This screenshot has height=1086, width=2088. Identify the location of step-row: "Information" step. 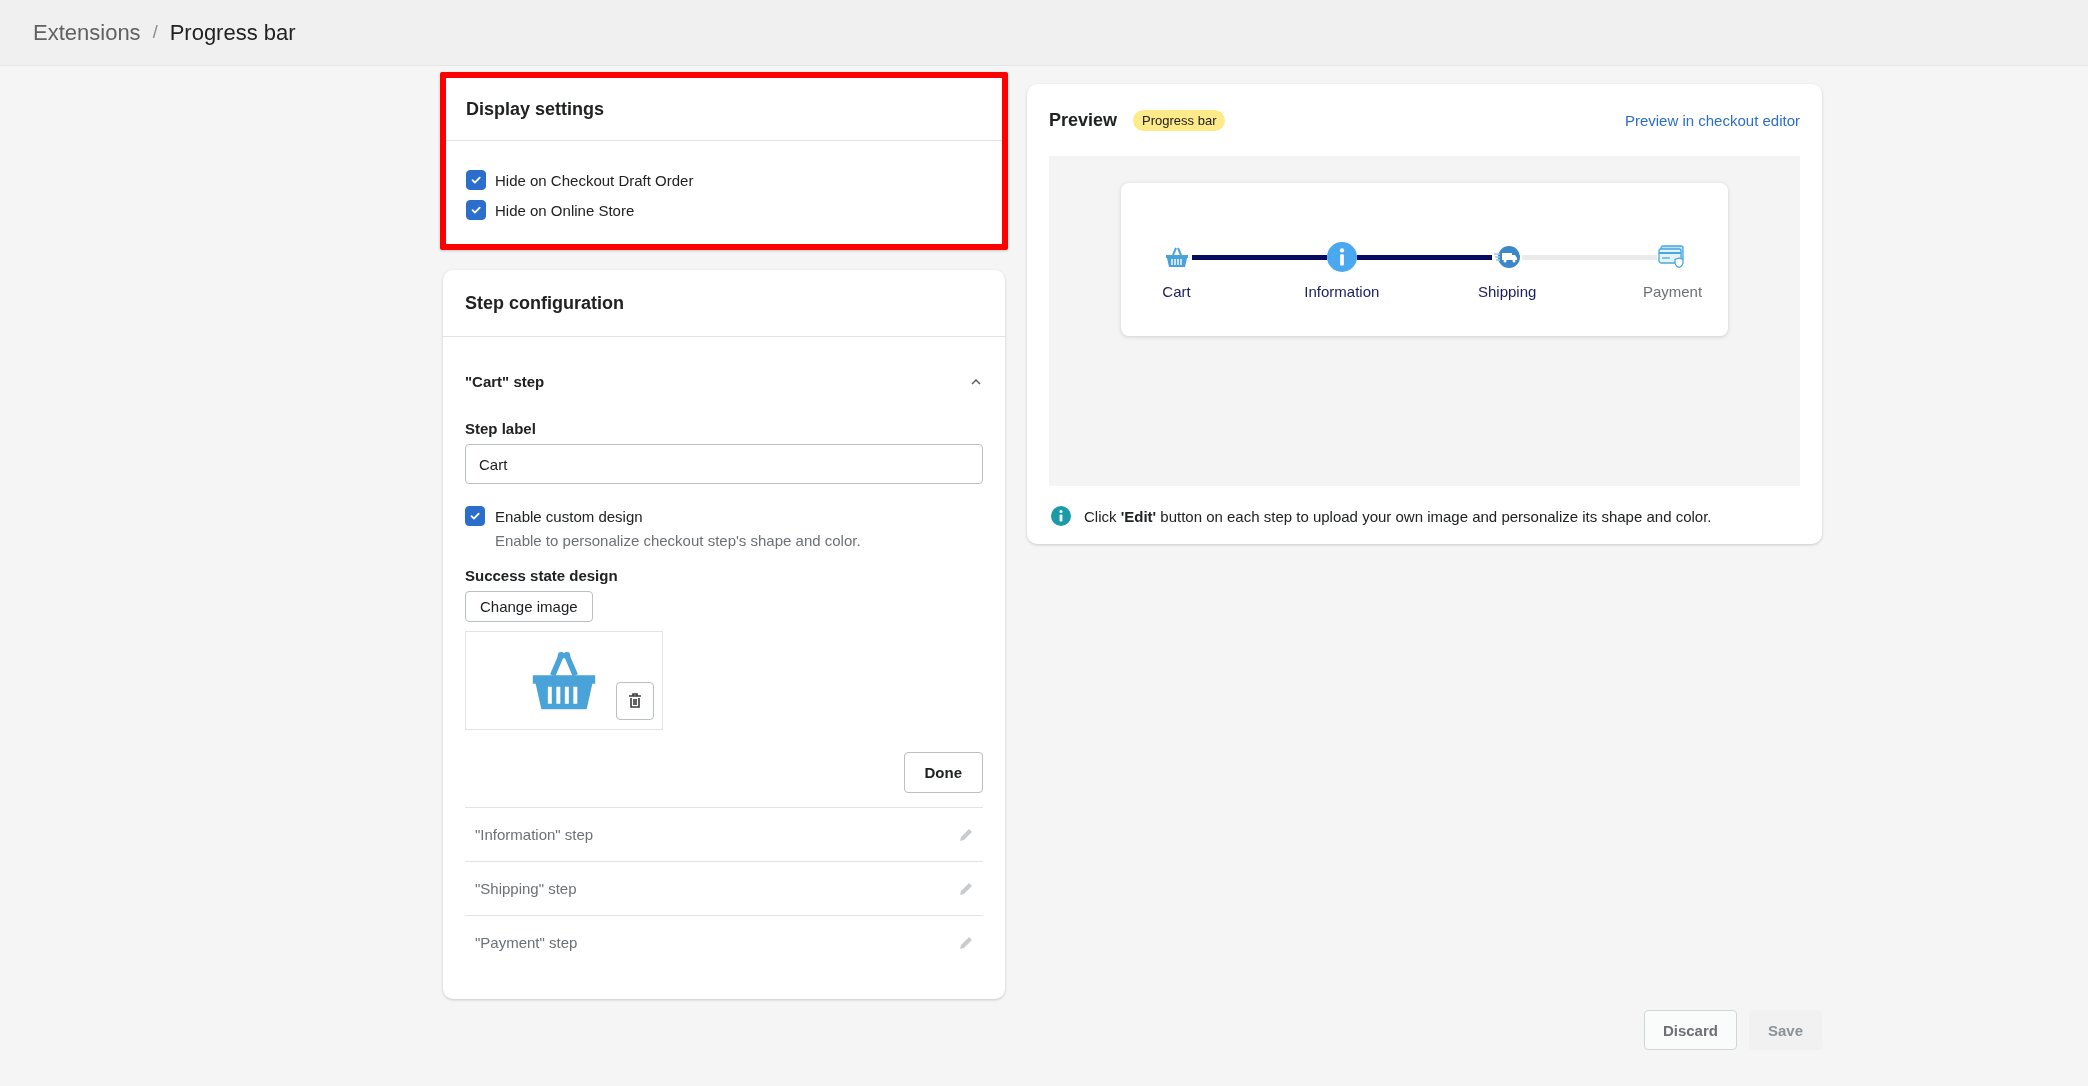
(534, 834).